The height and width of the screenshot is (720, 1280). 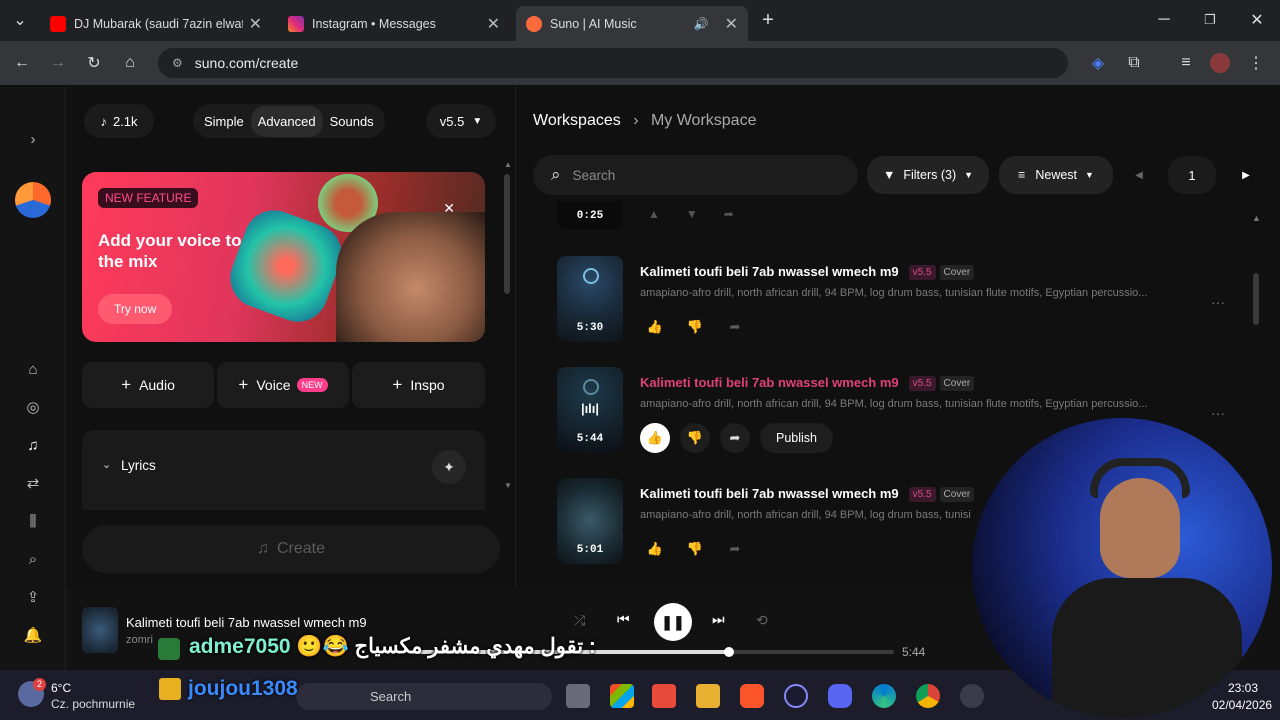 What do you see at coordinates (590, 299) in the screenshot?
I see `song-thumbnail: 5:30` at bounding box center [590, 299].